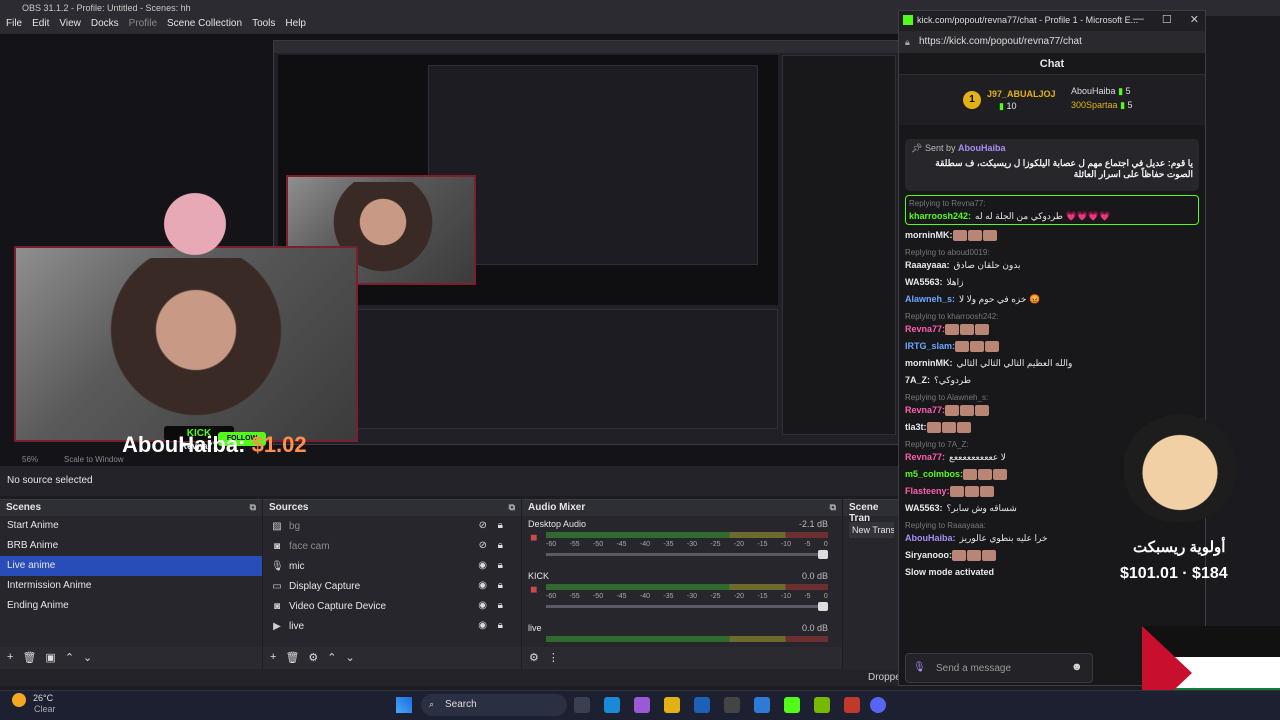  Describe the element at coordinates (927, 491) in the screenshot. I see `chat-username: Flasteeny:` at that location.